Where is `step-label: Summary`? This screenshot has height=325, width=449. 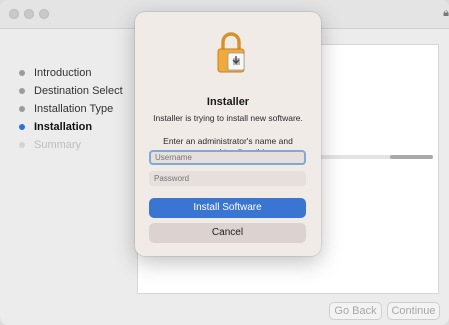
step-label: Summary is located at coordinates (58, 145).